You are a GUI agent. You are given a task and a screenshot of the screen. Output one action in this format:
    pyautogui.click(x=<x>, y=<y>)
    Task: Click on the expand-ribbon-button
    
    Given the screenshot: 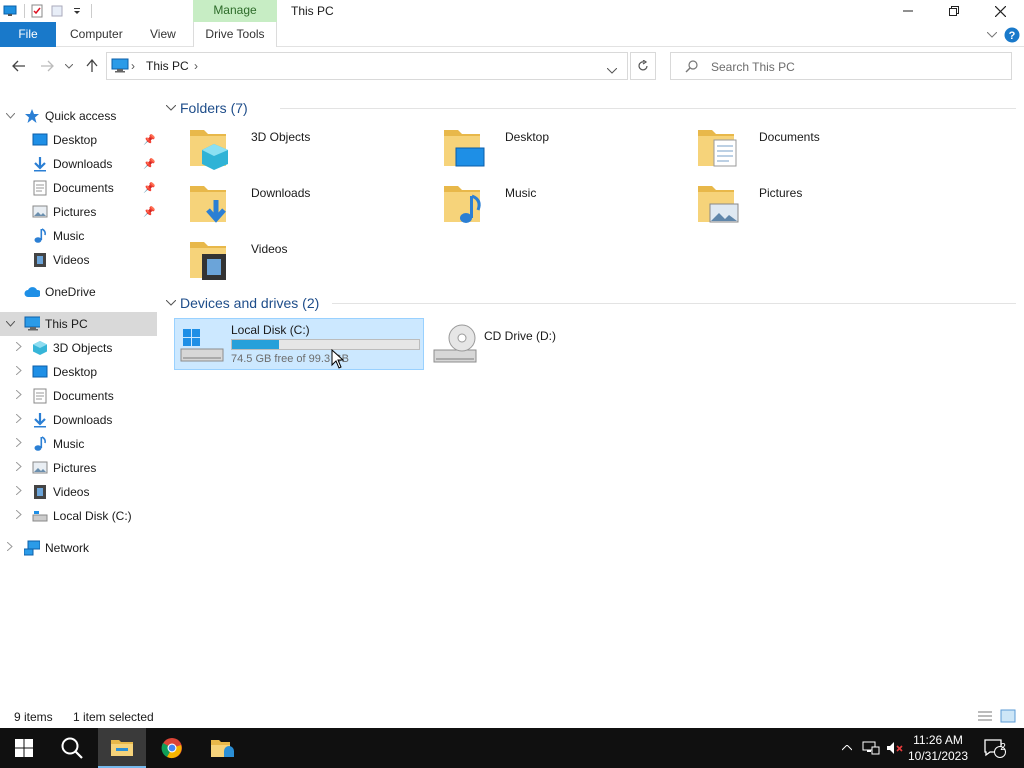 What is the action you would take?
    pyautogui.click(x=992, y=35)
    